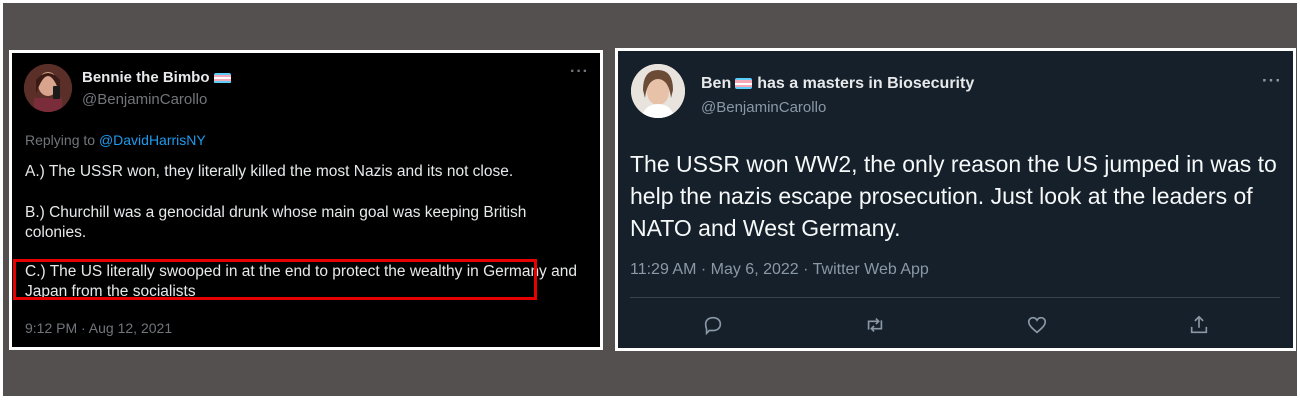 The height and width of the screenshot is (400, 1300). Describe the element at coordinates (1039, 327) in the screenshot. I see `like-icon` at that location.